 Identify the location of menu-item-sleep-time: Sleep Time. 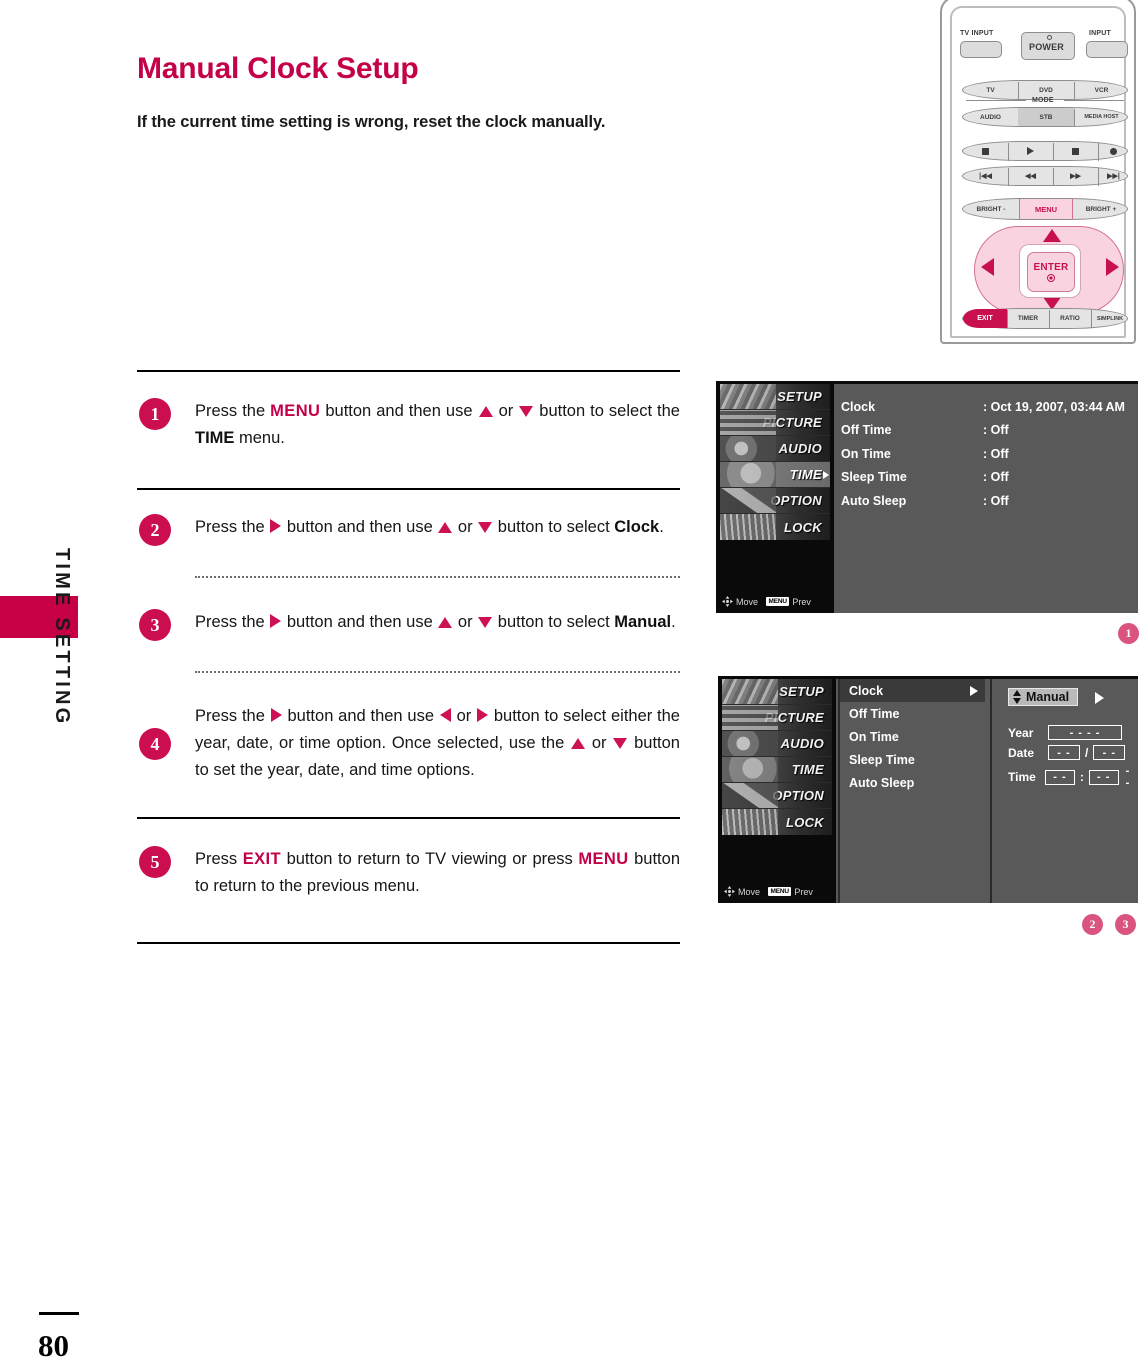
(912, 759).